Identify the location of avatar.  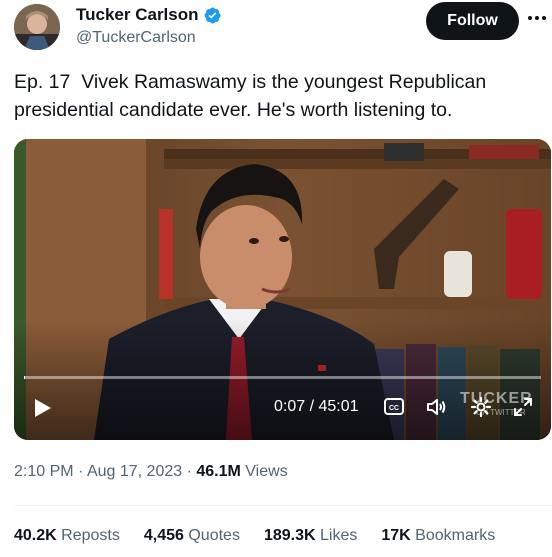
(37, 27).